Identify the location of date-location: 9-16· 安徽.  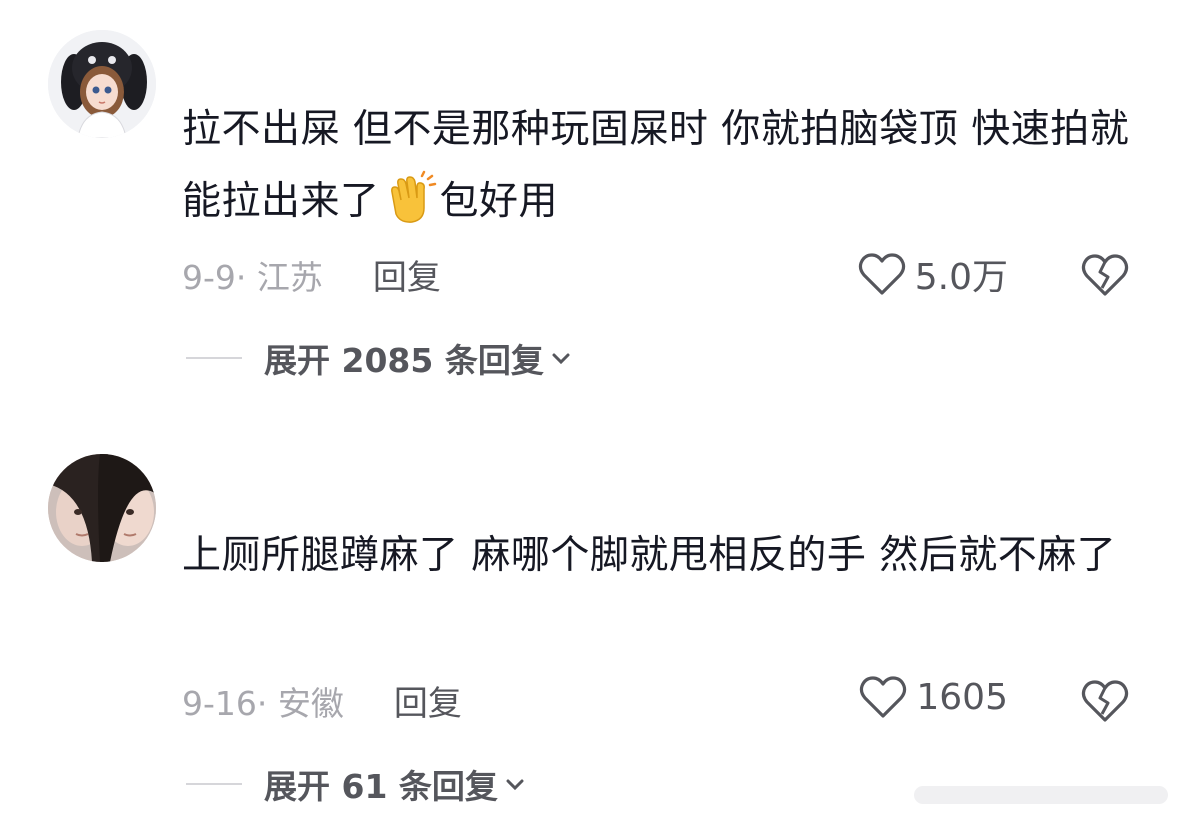
(263, 703).